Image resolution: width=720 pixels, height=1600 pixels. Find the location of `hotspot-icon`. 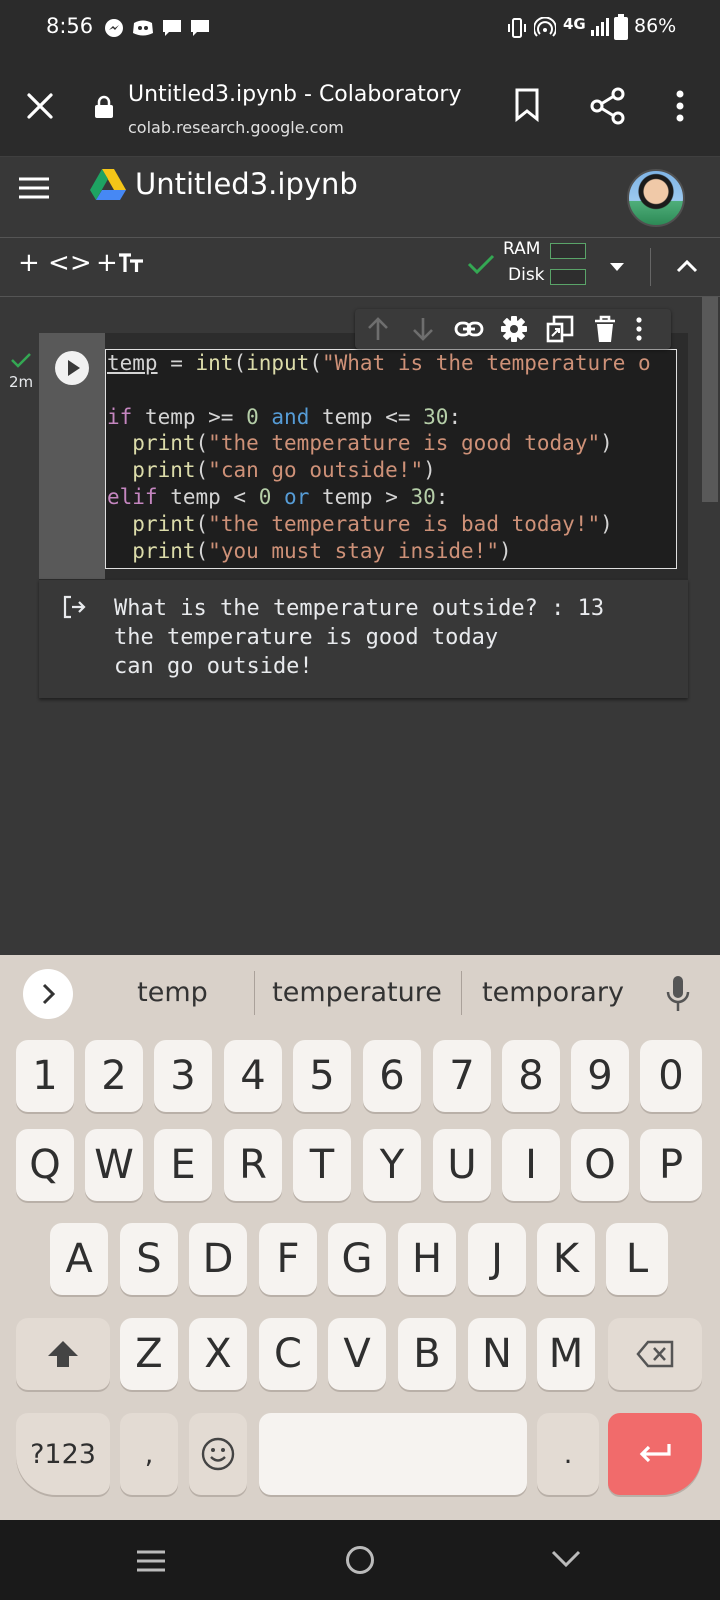

hotspot-icon is located at coordinates (545, 28).